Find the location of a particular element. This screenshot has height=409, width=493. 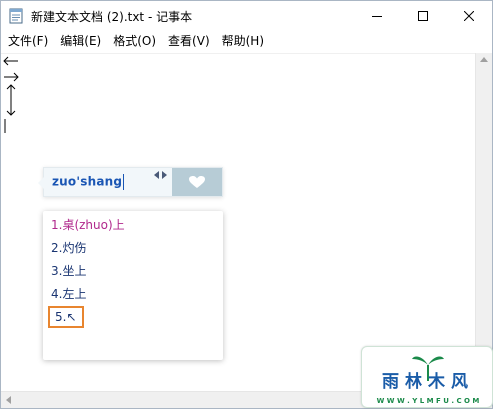

heart-icon is located at coordinates (197, 182).